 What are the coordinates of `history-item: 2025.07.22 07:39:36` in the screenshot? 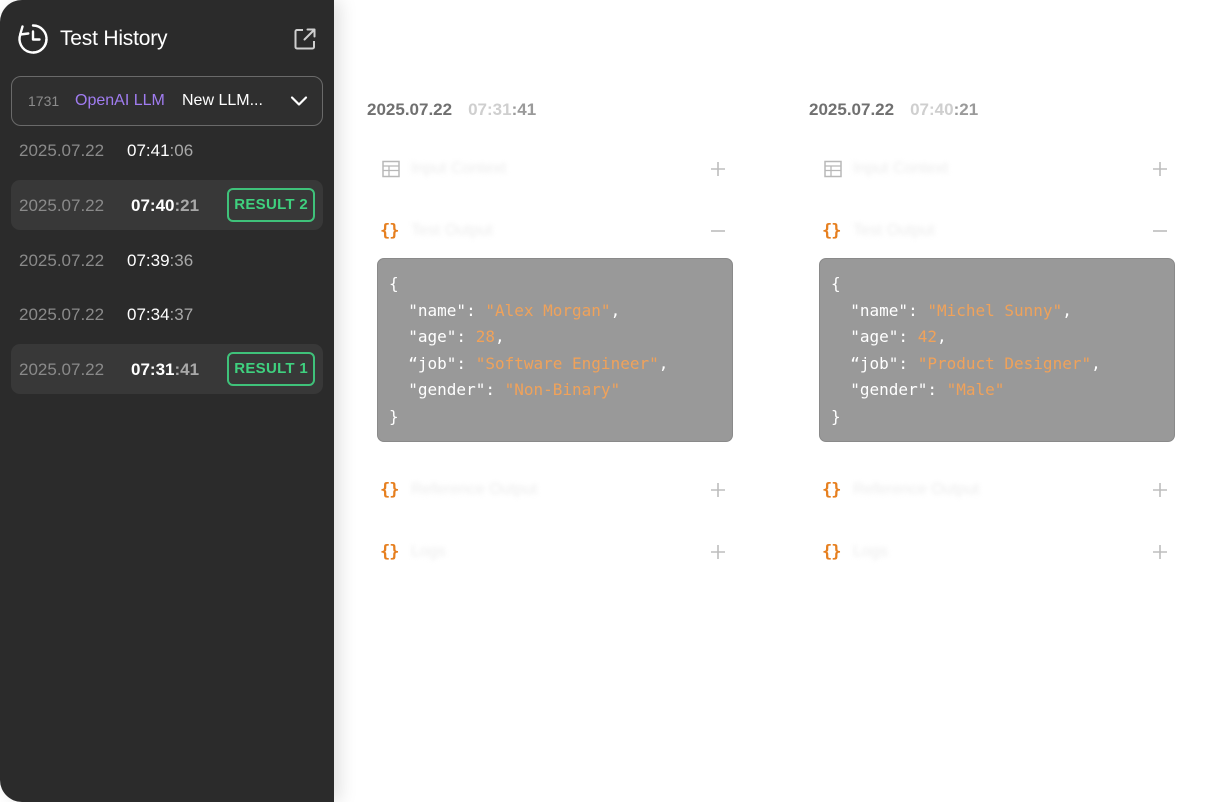 It's located at (167, 260).